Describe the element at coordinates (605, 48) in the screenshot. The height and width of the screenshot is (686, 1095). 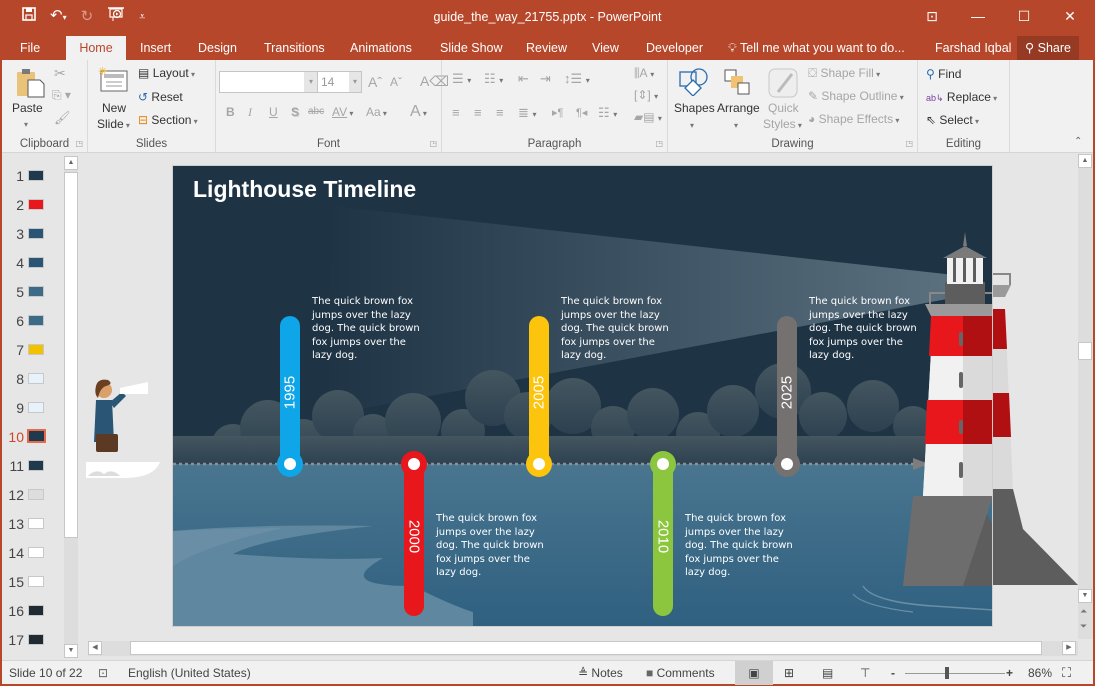
I see `tab-view: View` at that location.